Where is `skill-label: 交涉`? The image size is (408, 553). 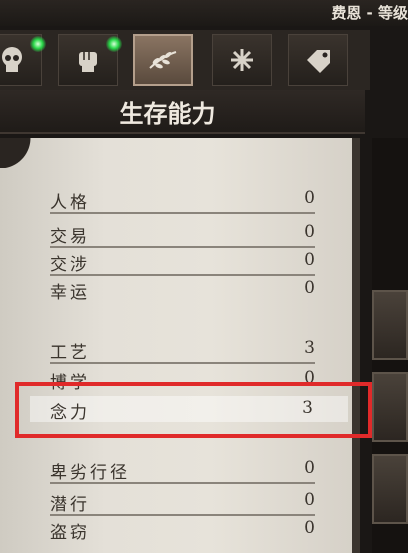 skill-label: 交涉 is located at coordinates (70, 265).